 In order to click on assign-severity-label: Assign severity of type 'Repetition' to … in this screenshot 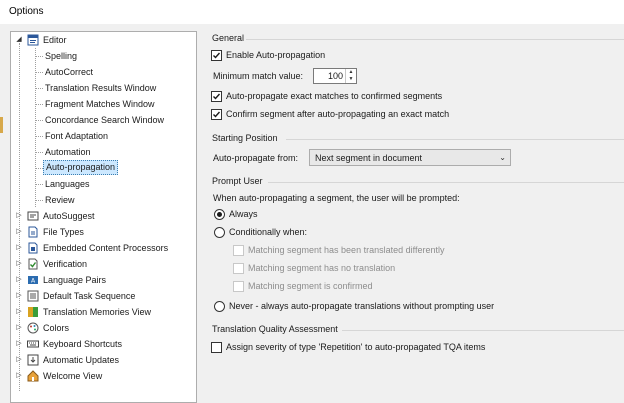, I will do `click(355, 347)`.